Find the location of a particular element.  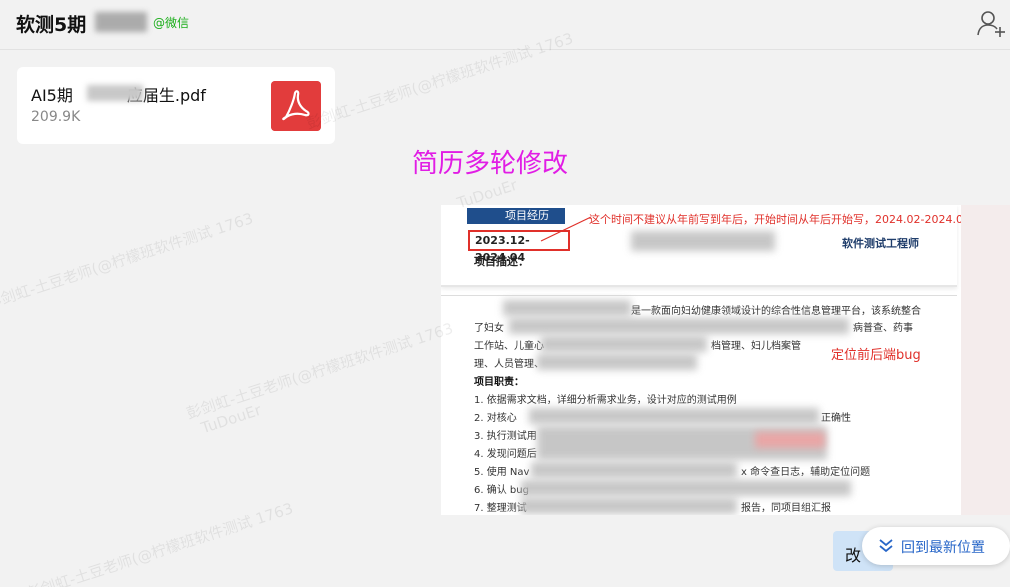

desc-line-1: 是一款面向妇幼健康领域设计的综合性信息管理平台，该系统整合 is located at coordinates (776, 311).